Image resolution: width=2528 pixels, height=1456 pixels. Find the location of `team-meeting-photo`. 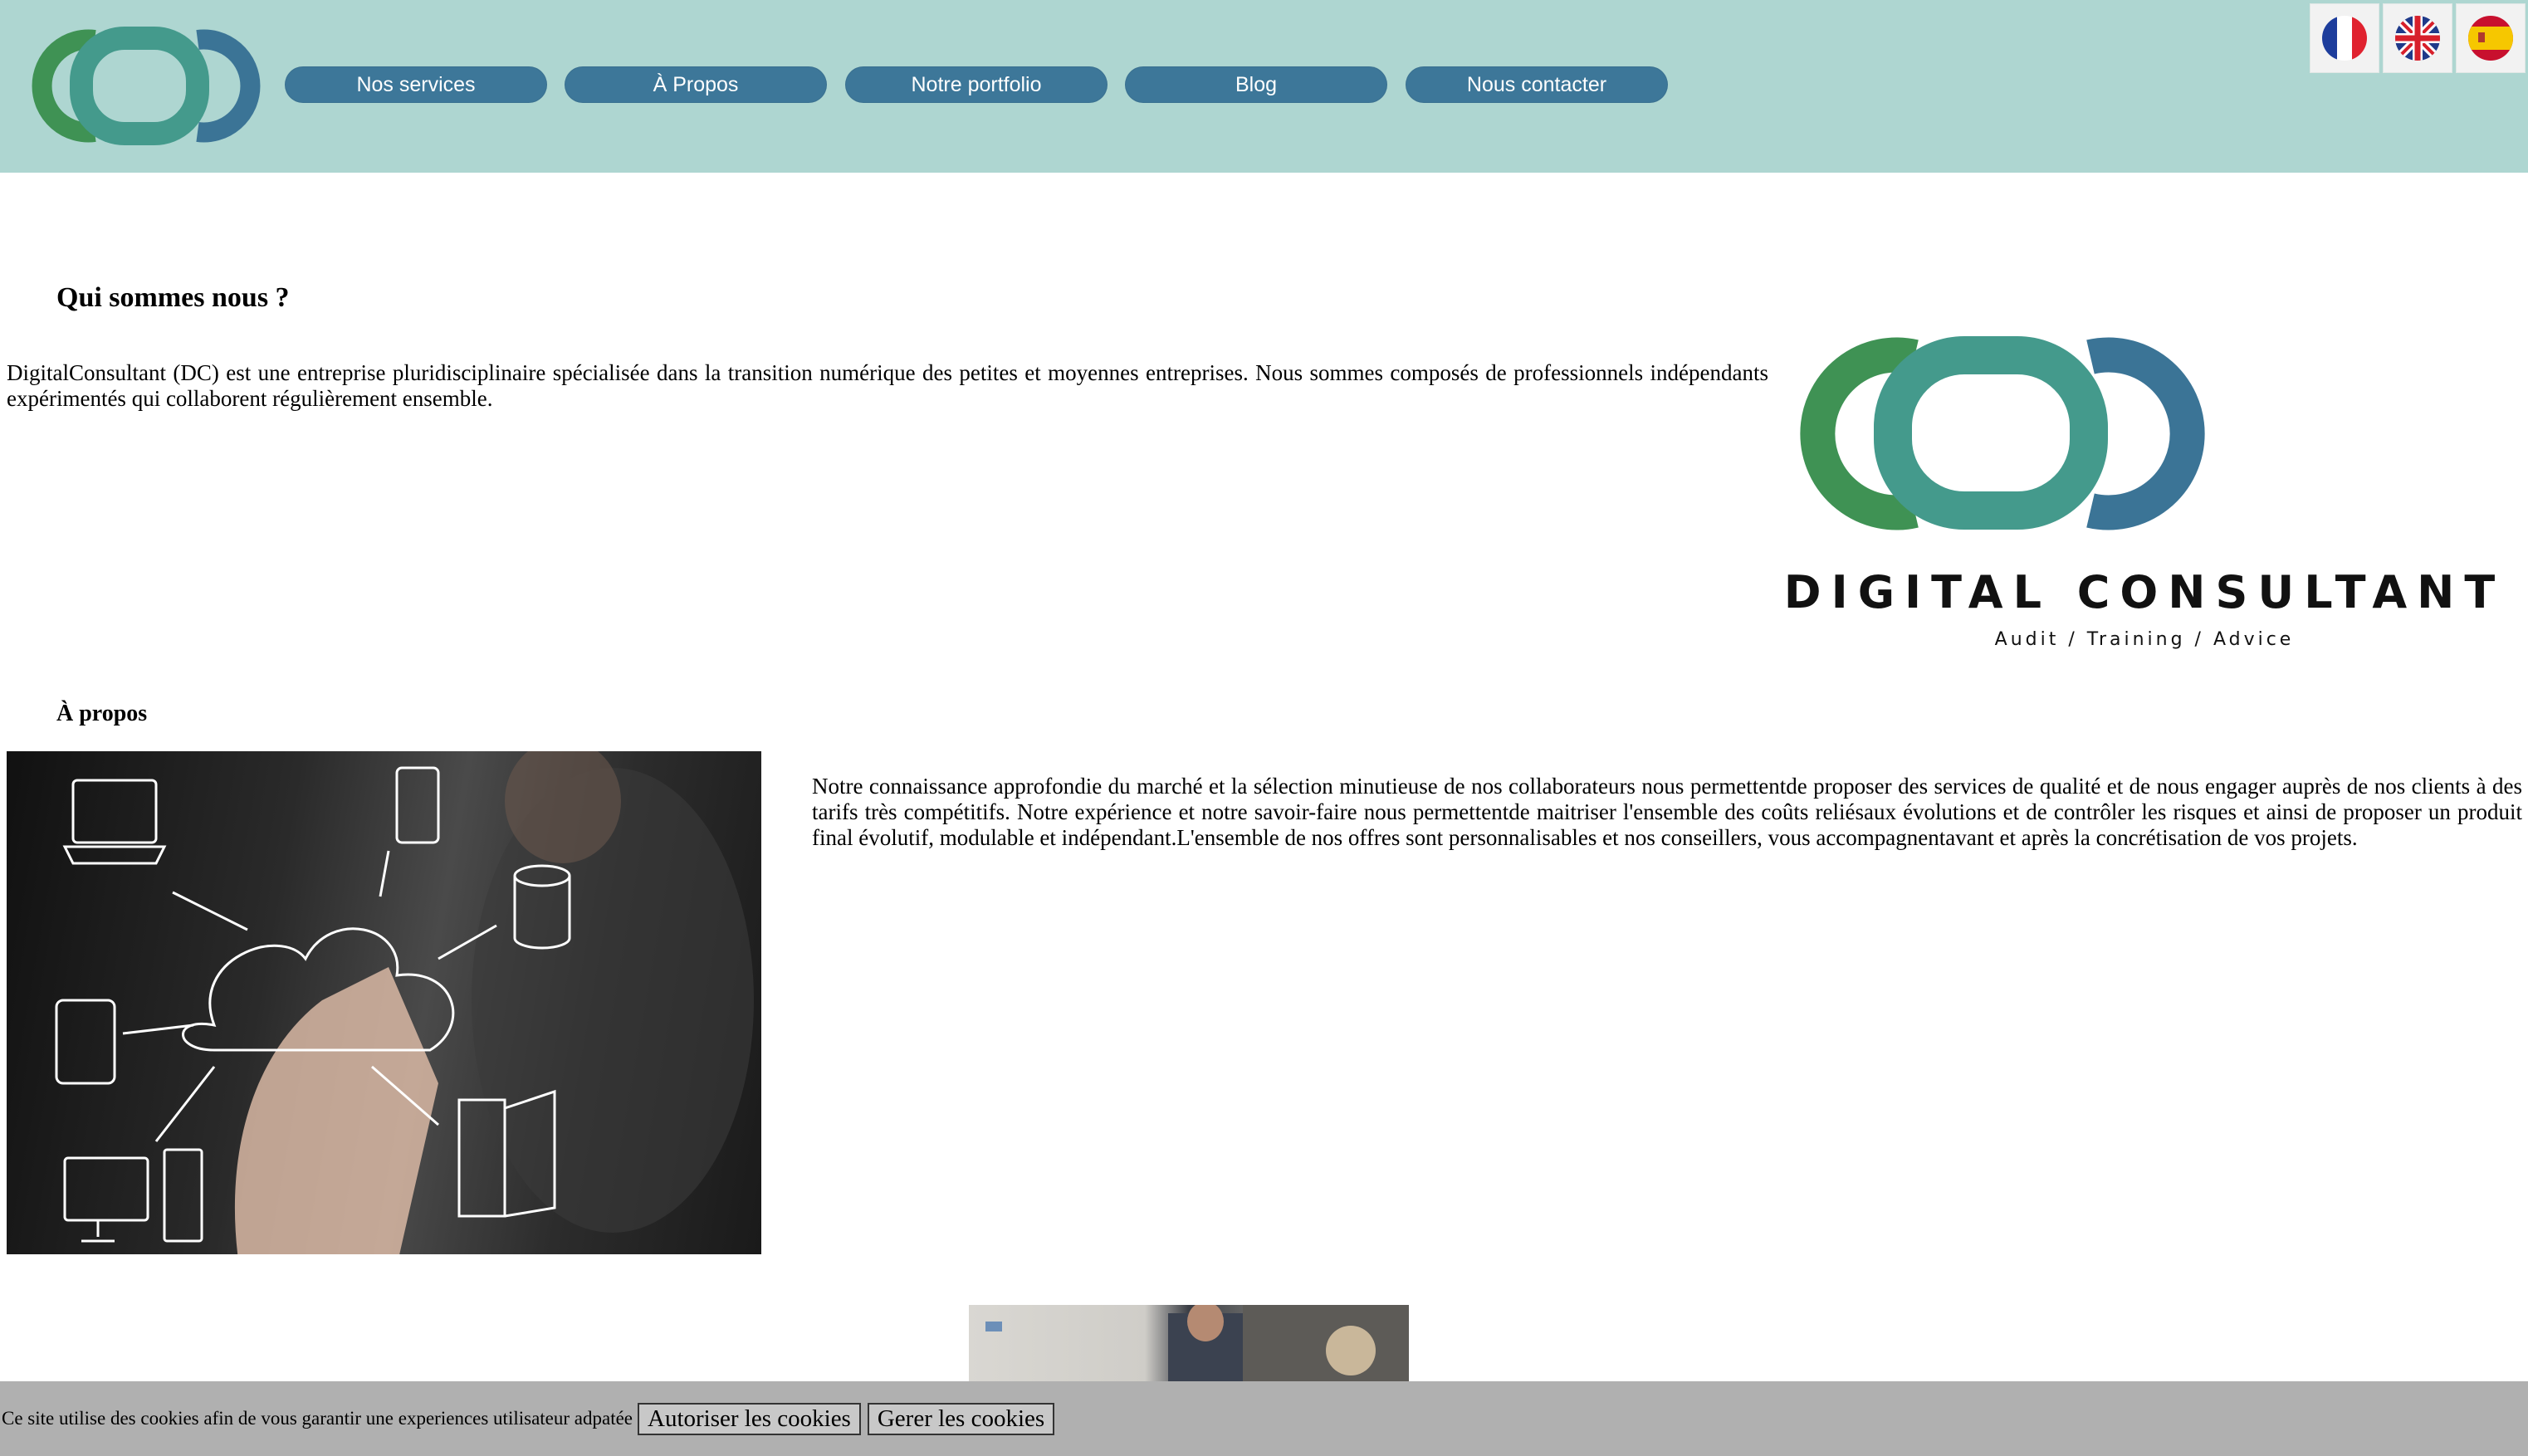

team-meeting-photo is located at coordinates (1189, 1344).